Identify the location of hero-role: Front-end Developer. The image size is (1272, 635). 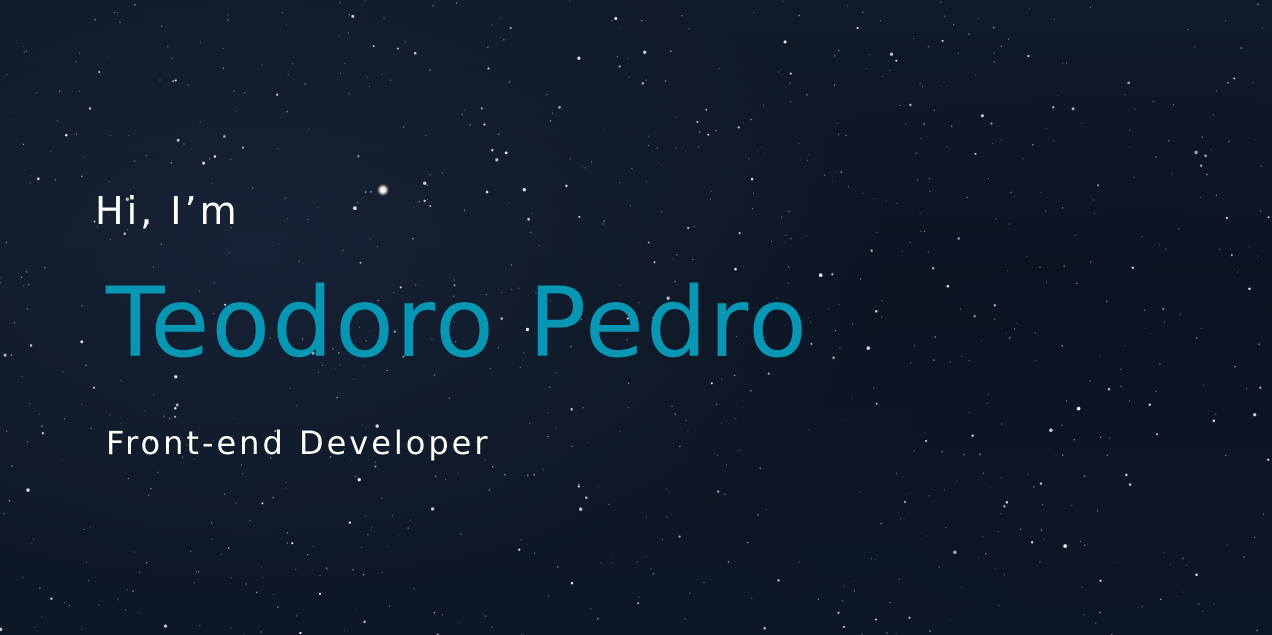
(298, 443).